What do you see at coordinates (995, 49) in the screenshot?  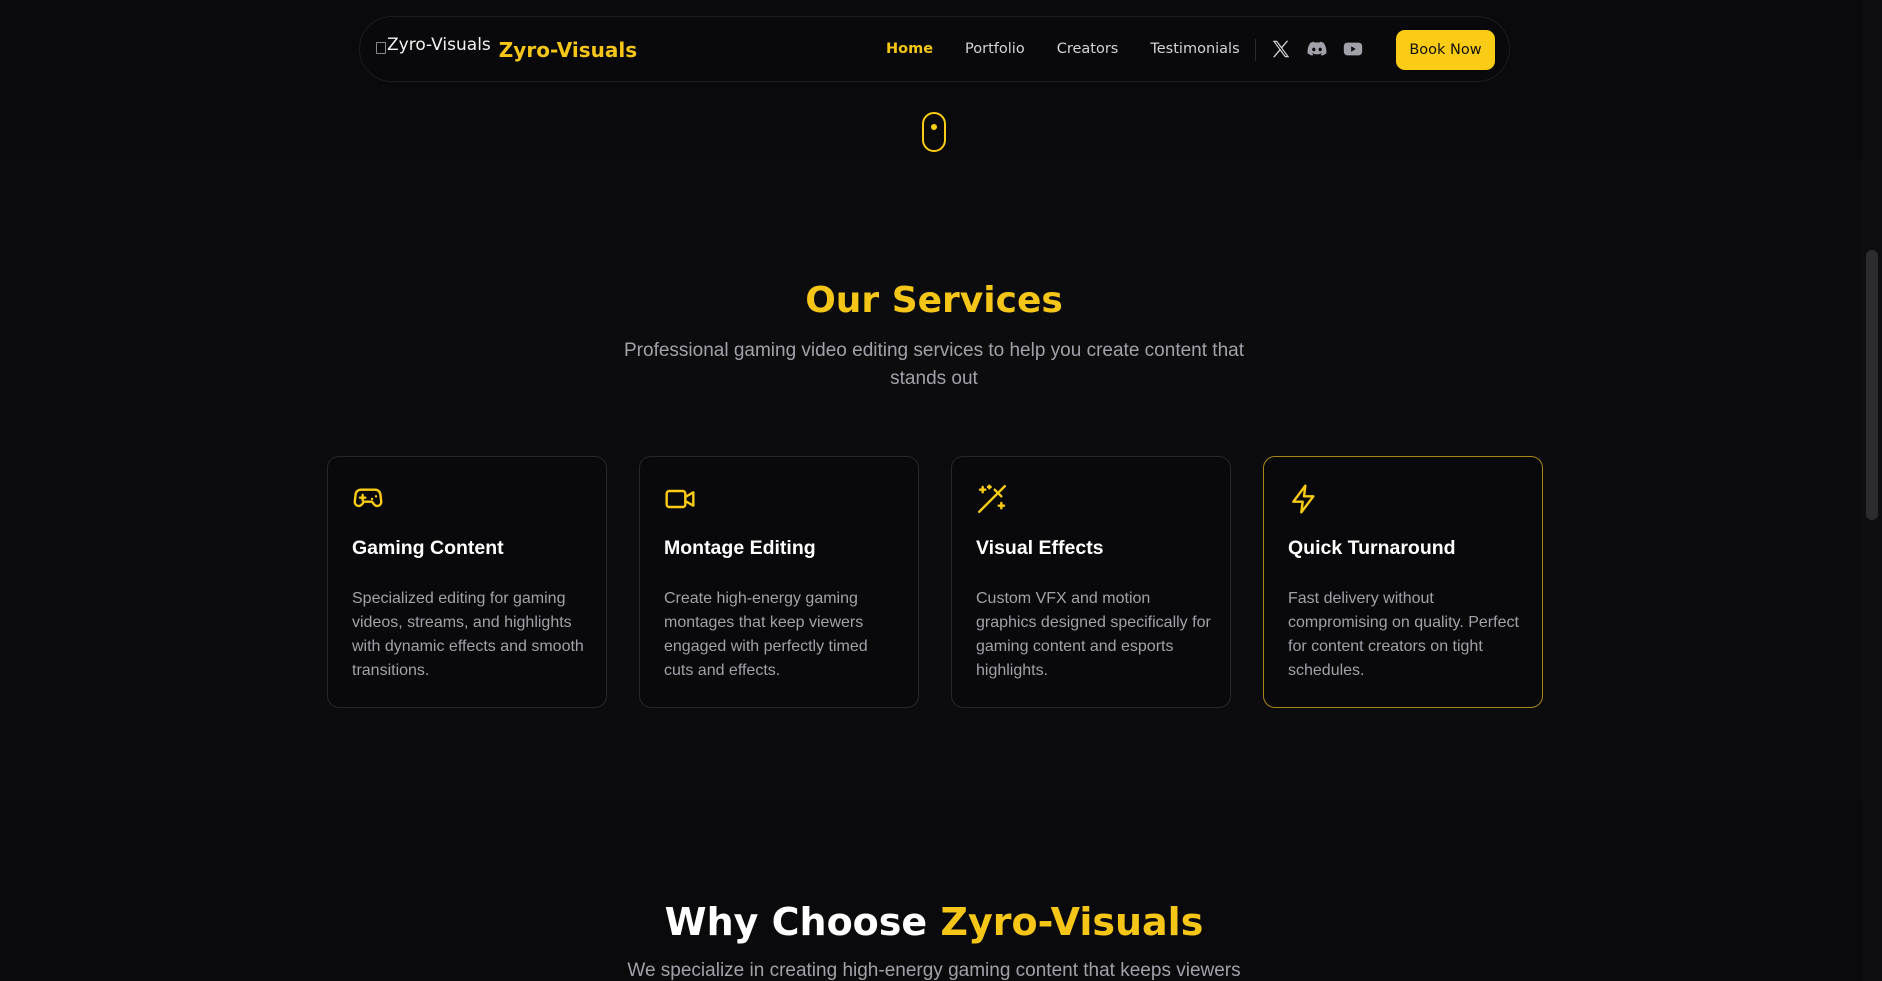 I see `nav-link-portfolio: Portfolio` at bounding box center [995, 49].